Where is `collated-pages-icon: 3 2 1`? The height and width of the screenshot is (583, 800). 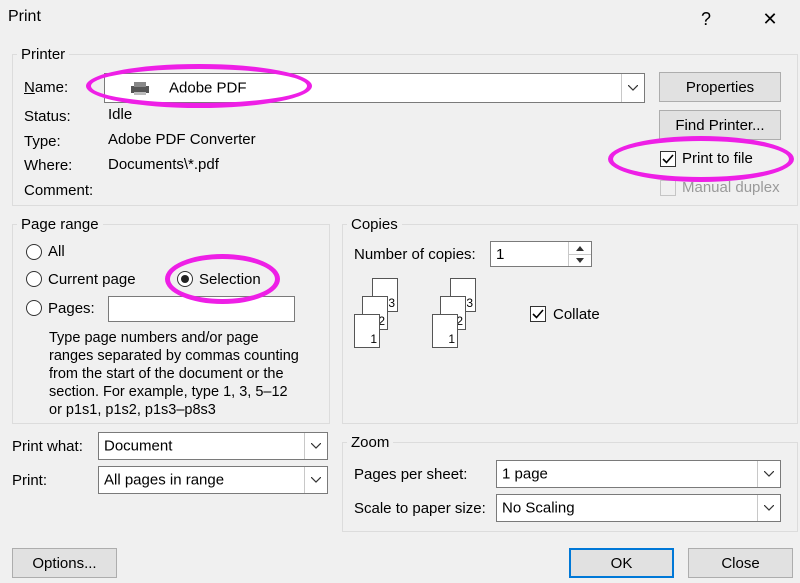
collated-pages-icon: 3 2 1 is located at coordinates (457, 315).